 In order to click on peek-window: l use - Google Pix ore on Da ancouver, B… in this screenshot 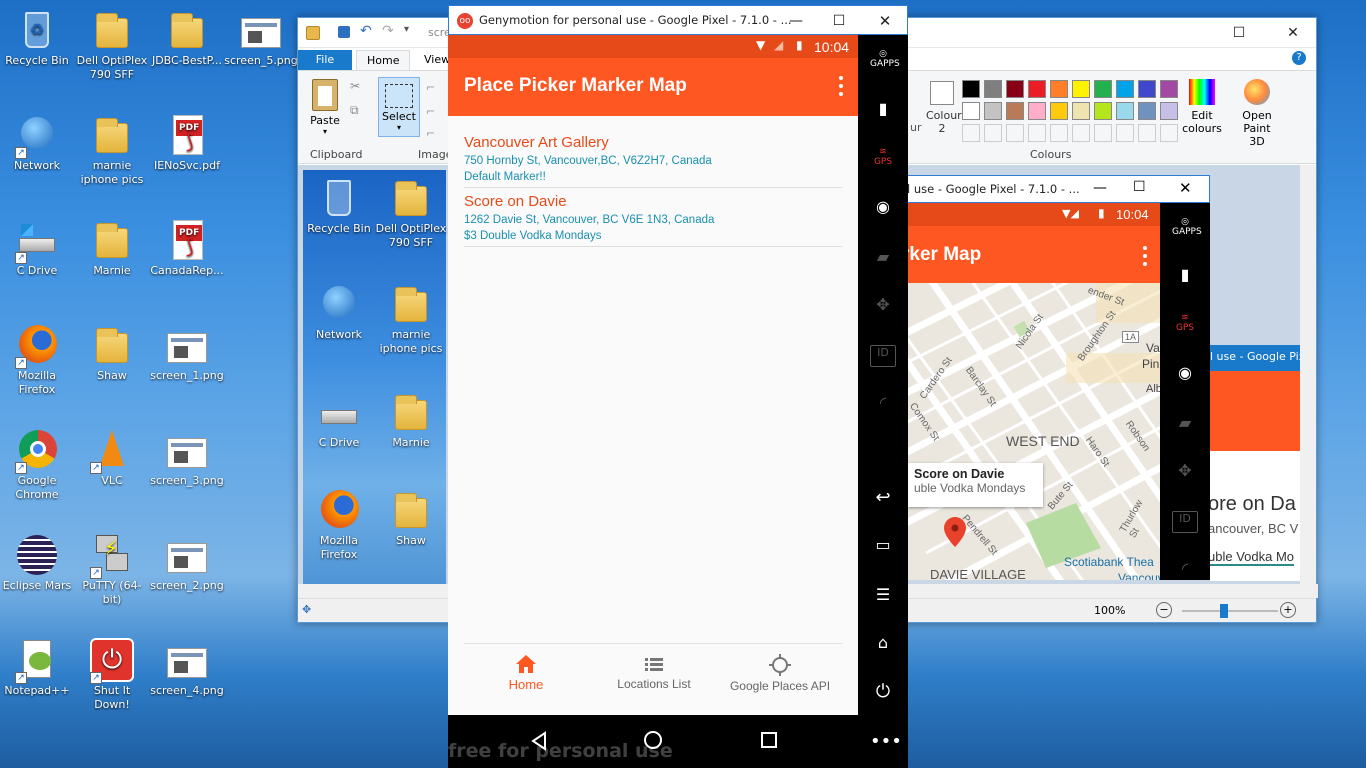, I will do `click(1255, 463)`.